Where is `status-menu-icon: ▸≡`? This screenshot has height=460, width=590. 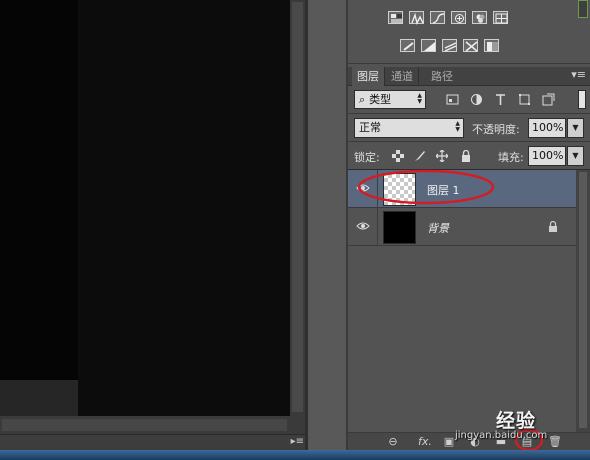
status-menu-icon: ▸≡ is located at coordinates (297, 441).